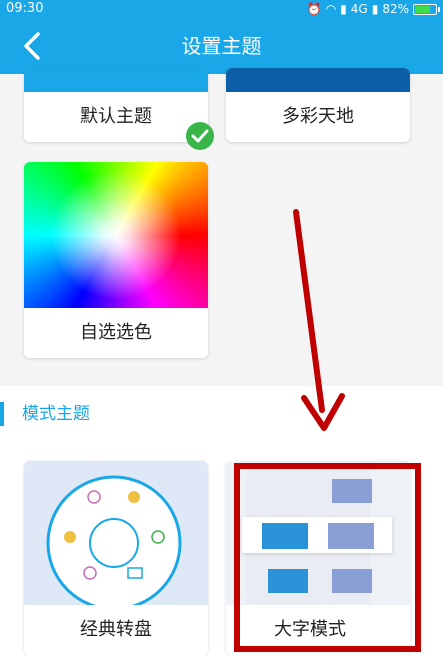 The height and width of the screenshot is (655, 443). I want to click on annotation-highlight-box, so click(327, 557).